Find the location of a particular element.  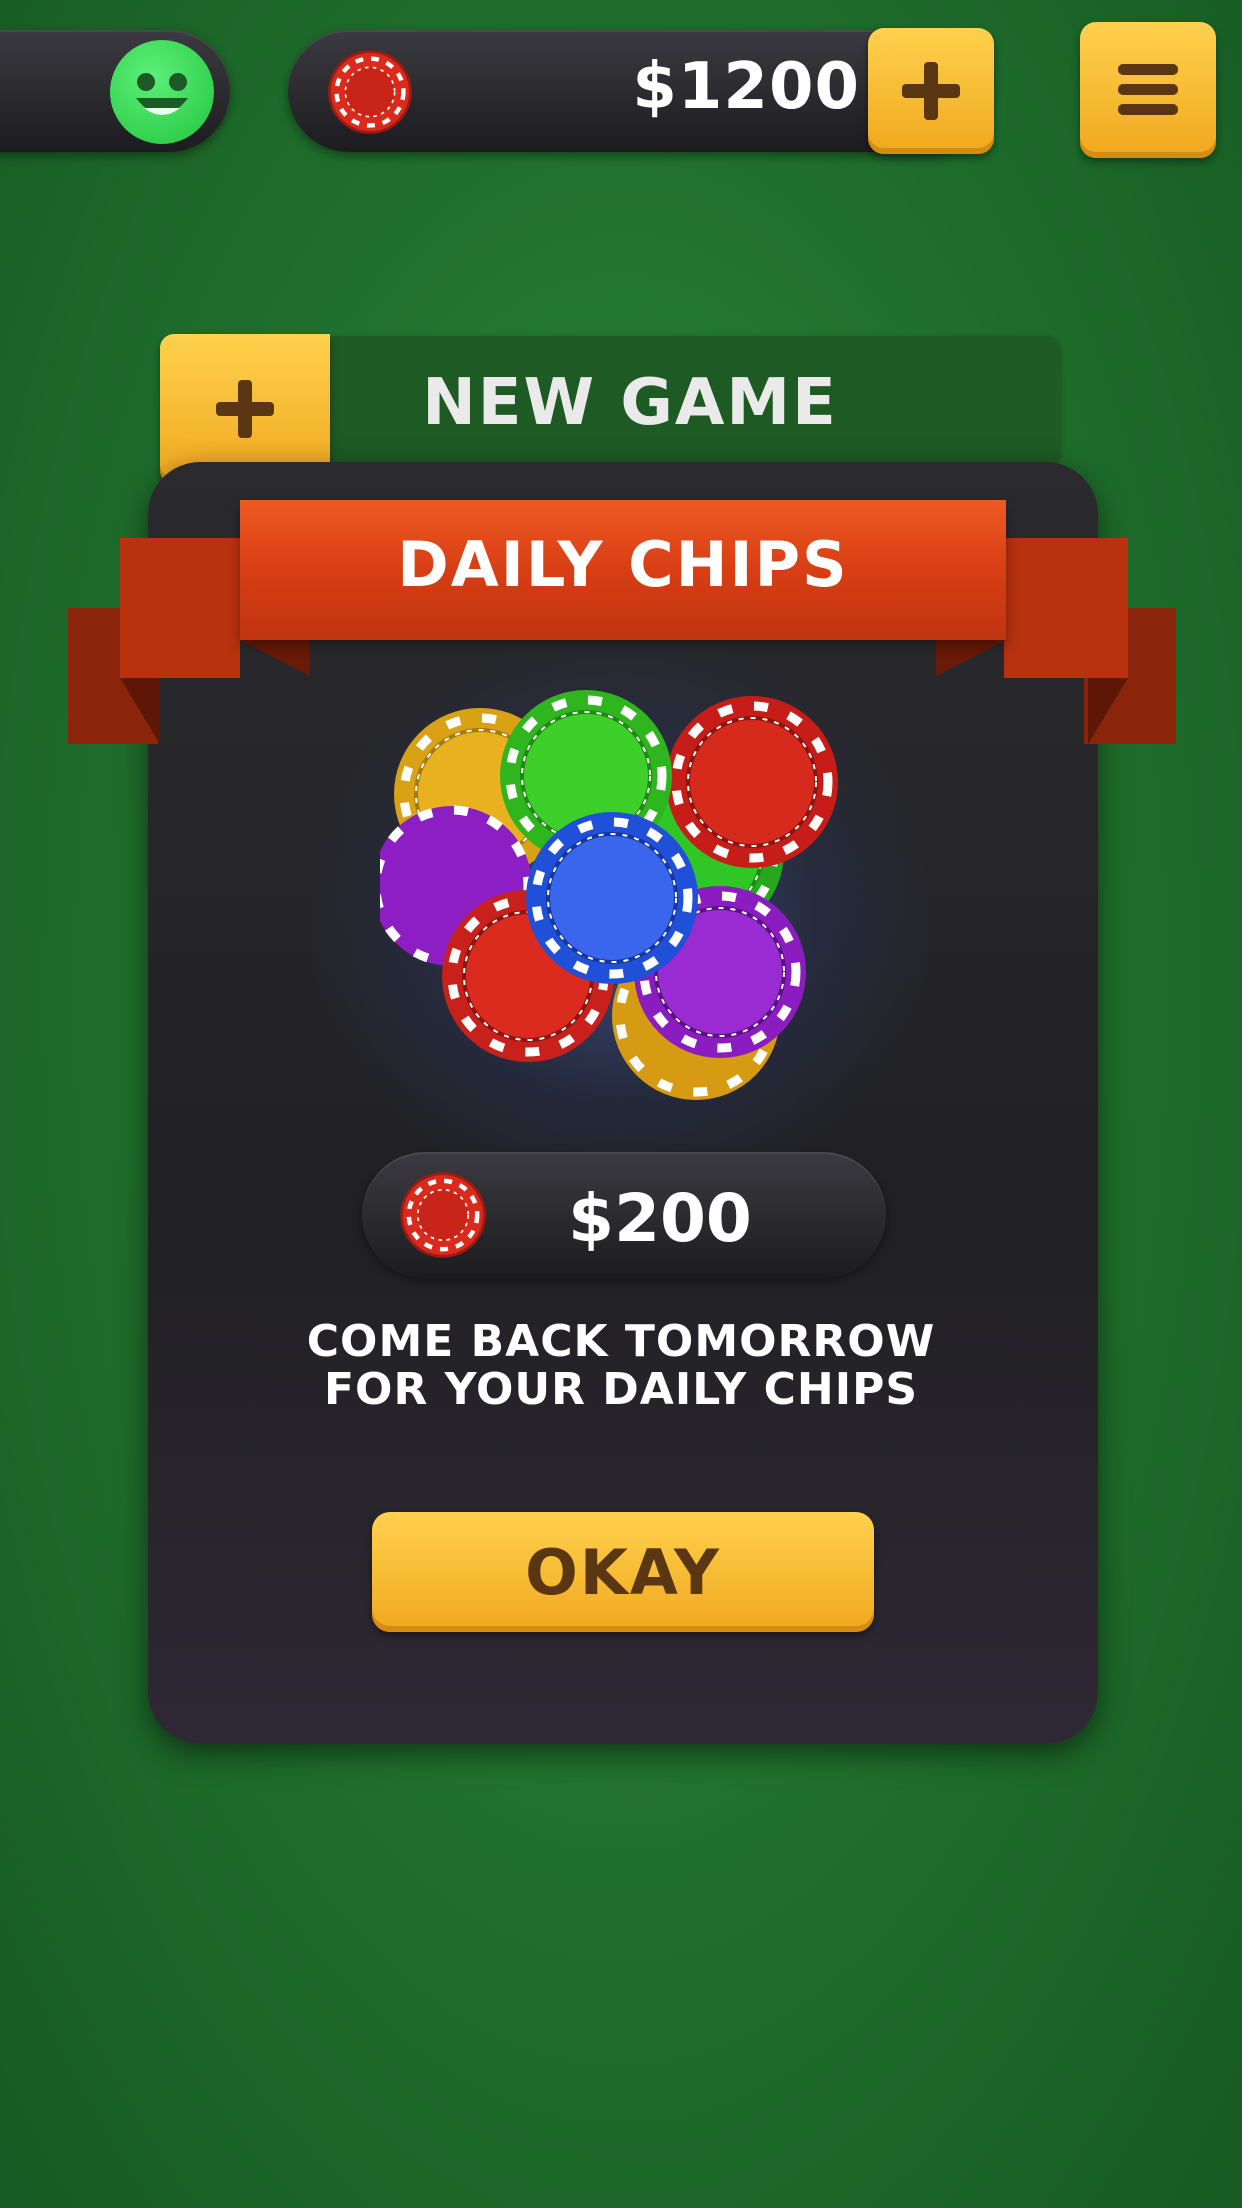

ribbon-fold-shadow-right is located at coordinates (971, 658).